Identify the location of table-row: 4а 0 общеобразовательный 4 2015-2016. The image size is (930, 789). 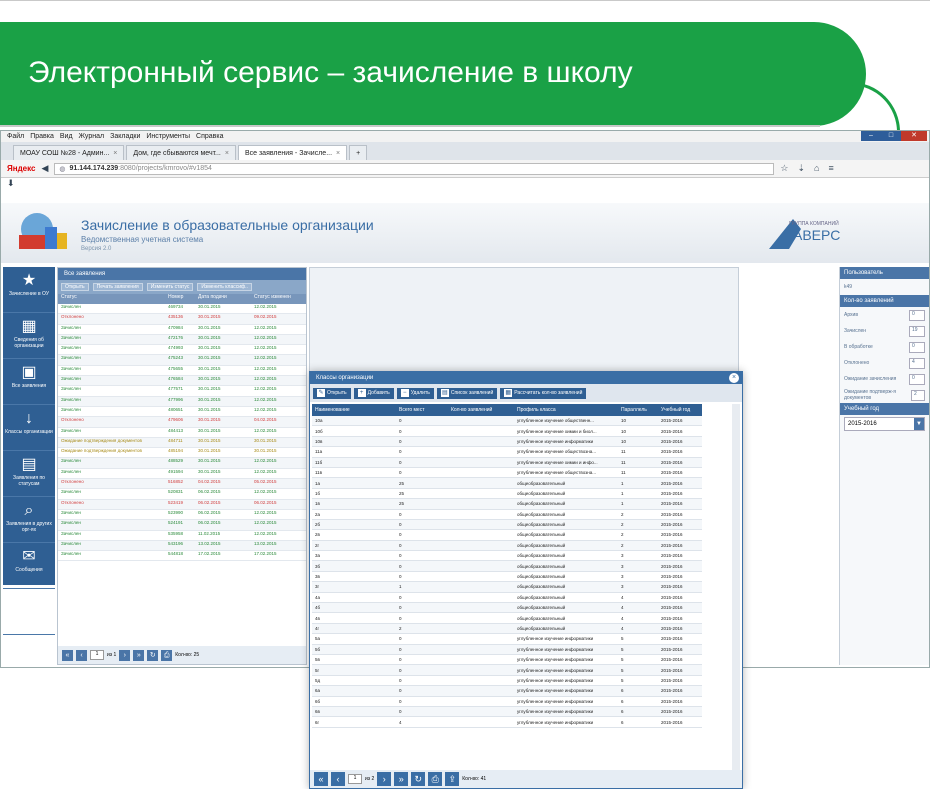
(507, 598).